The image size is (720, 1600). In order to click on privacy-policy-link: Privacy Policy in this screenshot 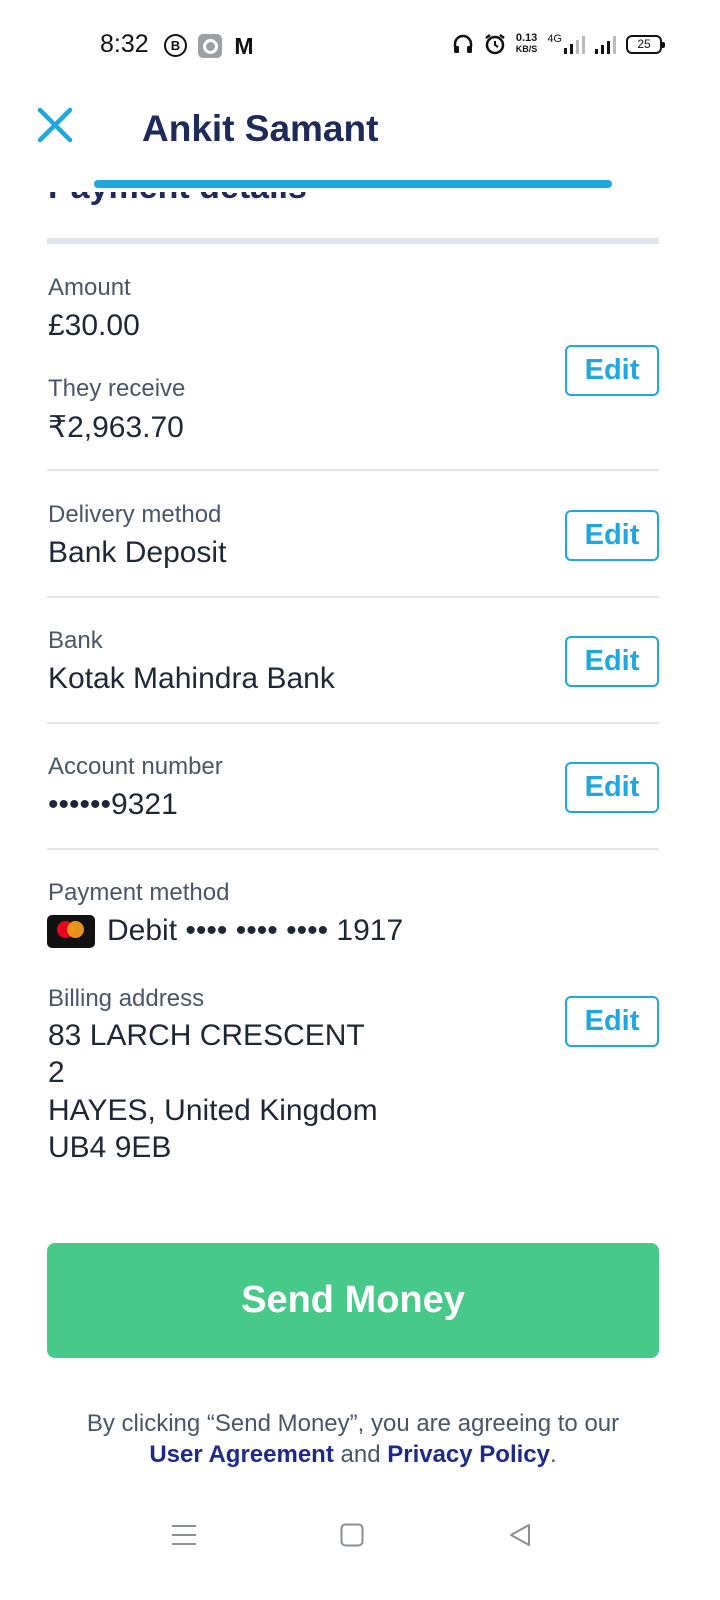, I will do `click(468, 1454)`.